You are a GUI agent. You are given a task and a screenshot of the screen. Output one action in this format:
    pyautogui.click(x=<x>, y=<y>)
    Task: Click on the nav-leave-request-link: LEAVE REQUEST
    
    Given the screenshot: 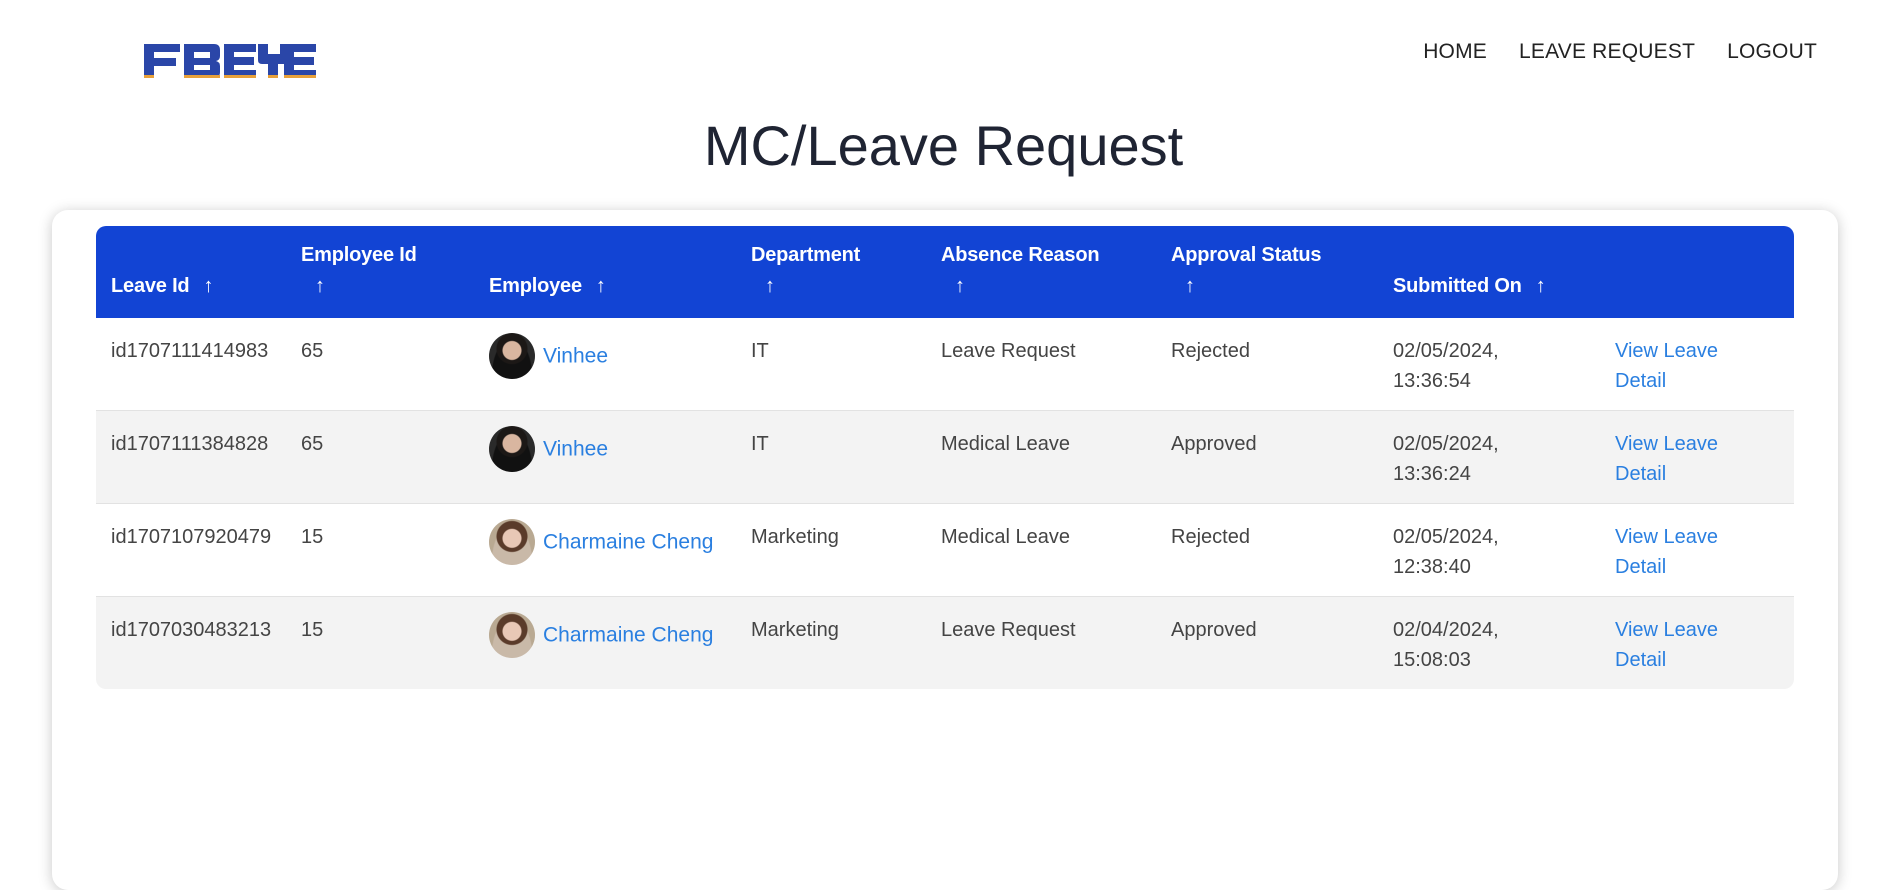 What is the action you would take?
    pyautogui.click(x=1607, y=52)
    